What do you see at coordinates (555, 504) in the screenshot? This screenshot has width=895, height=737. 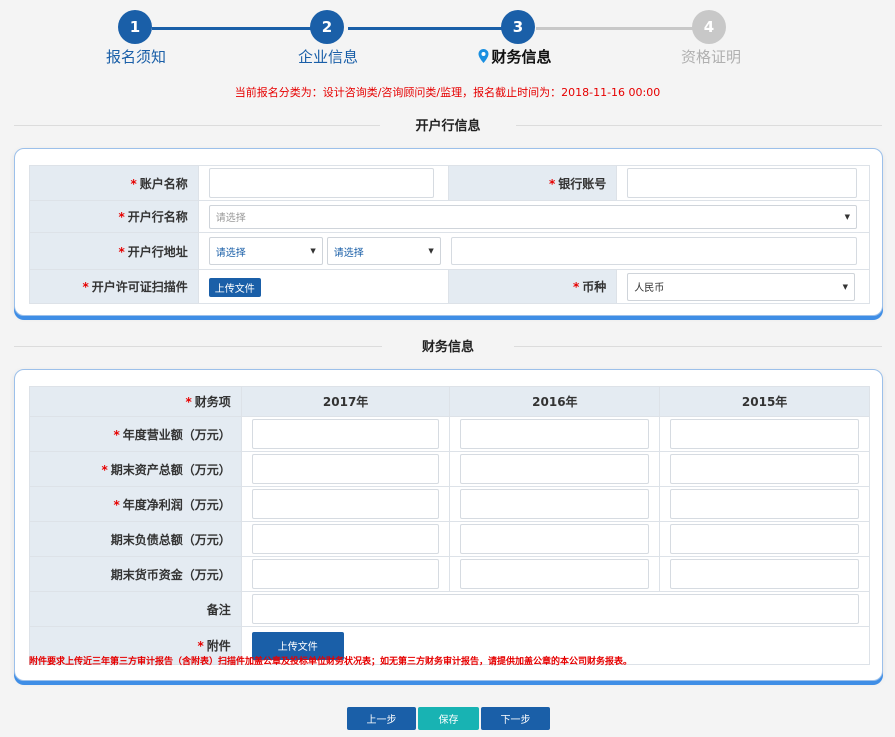 I see `profit-2016-input` at bounding box center [555, 504].